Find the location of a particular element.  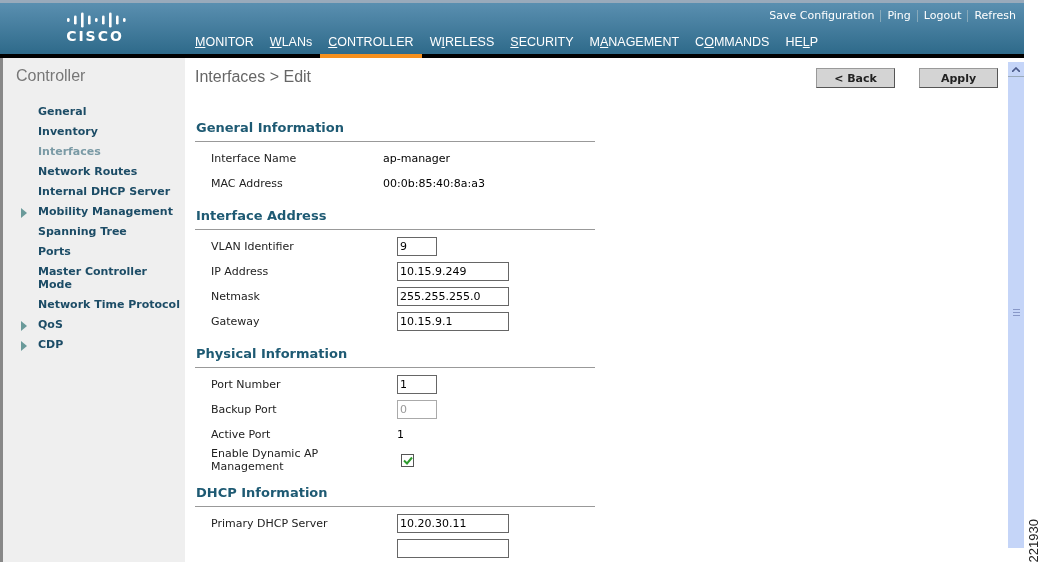

page-title: Interfaces > Edit is located at coordinates (253, 77).